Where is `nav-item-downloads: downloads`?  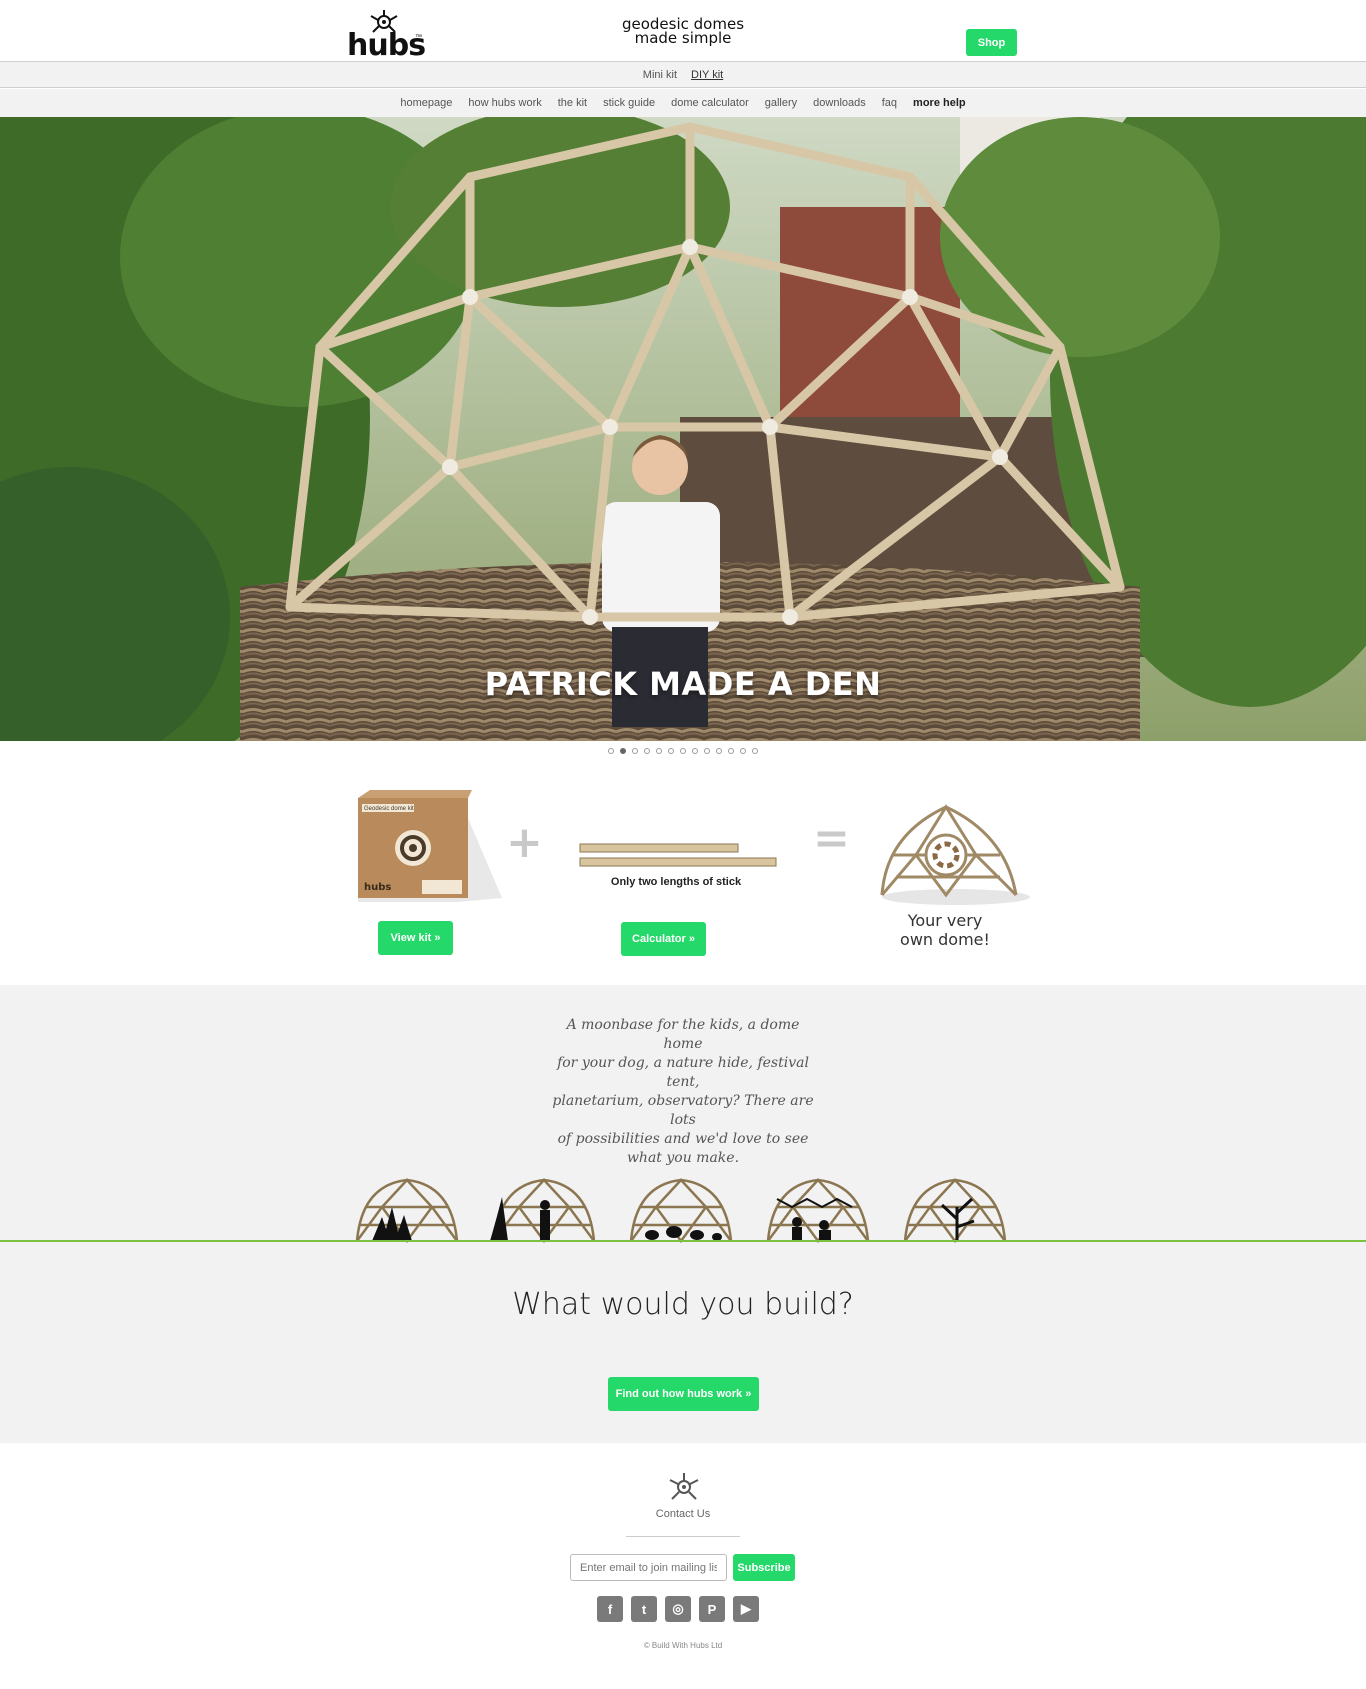 nav-item-downloads: downloads is located at coordinates (839, 103).